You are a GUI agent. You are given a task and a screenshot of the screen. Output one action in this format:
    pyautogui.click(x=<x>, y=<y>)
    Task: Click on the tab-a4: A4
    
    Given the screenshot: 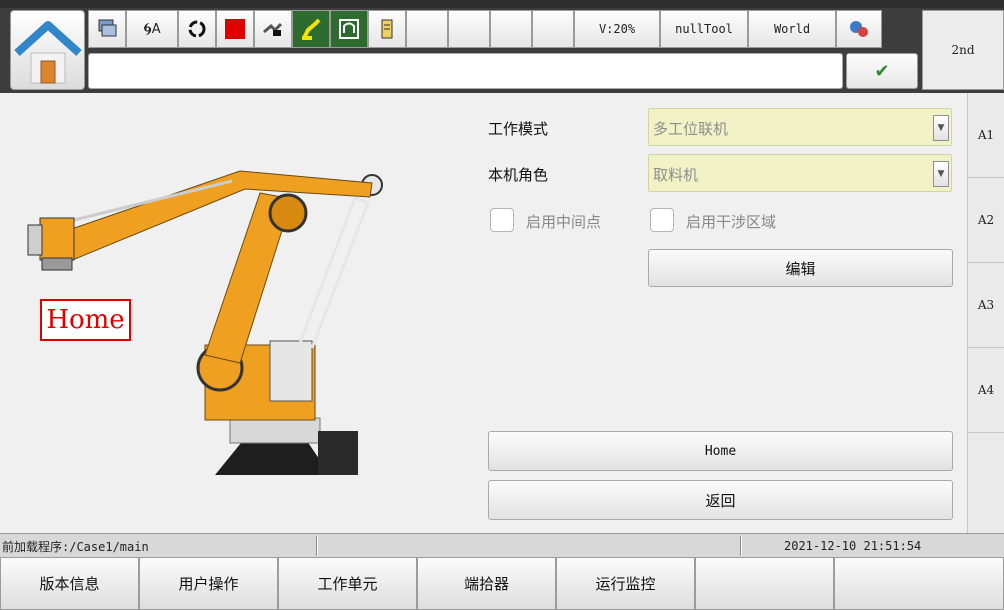 What is the action you would take?
    pyautogui.click(x=986, y=390)
    